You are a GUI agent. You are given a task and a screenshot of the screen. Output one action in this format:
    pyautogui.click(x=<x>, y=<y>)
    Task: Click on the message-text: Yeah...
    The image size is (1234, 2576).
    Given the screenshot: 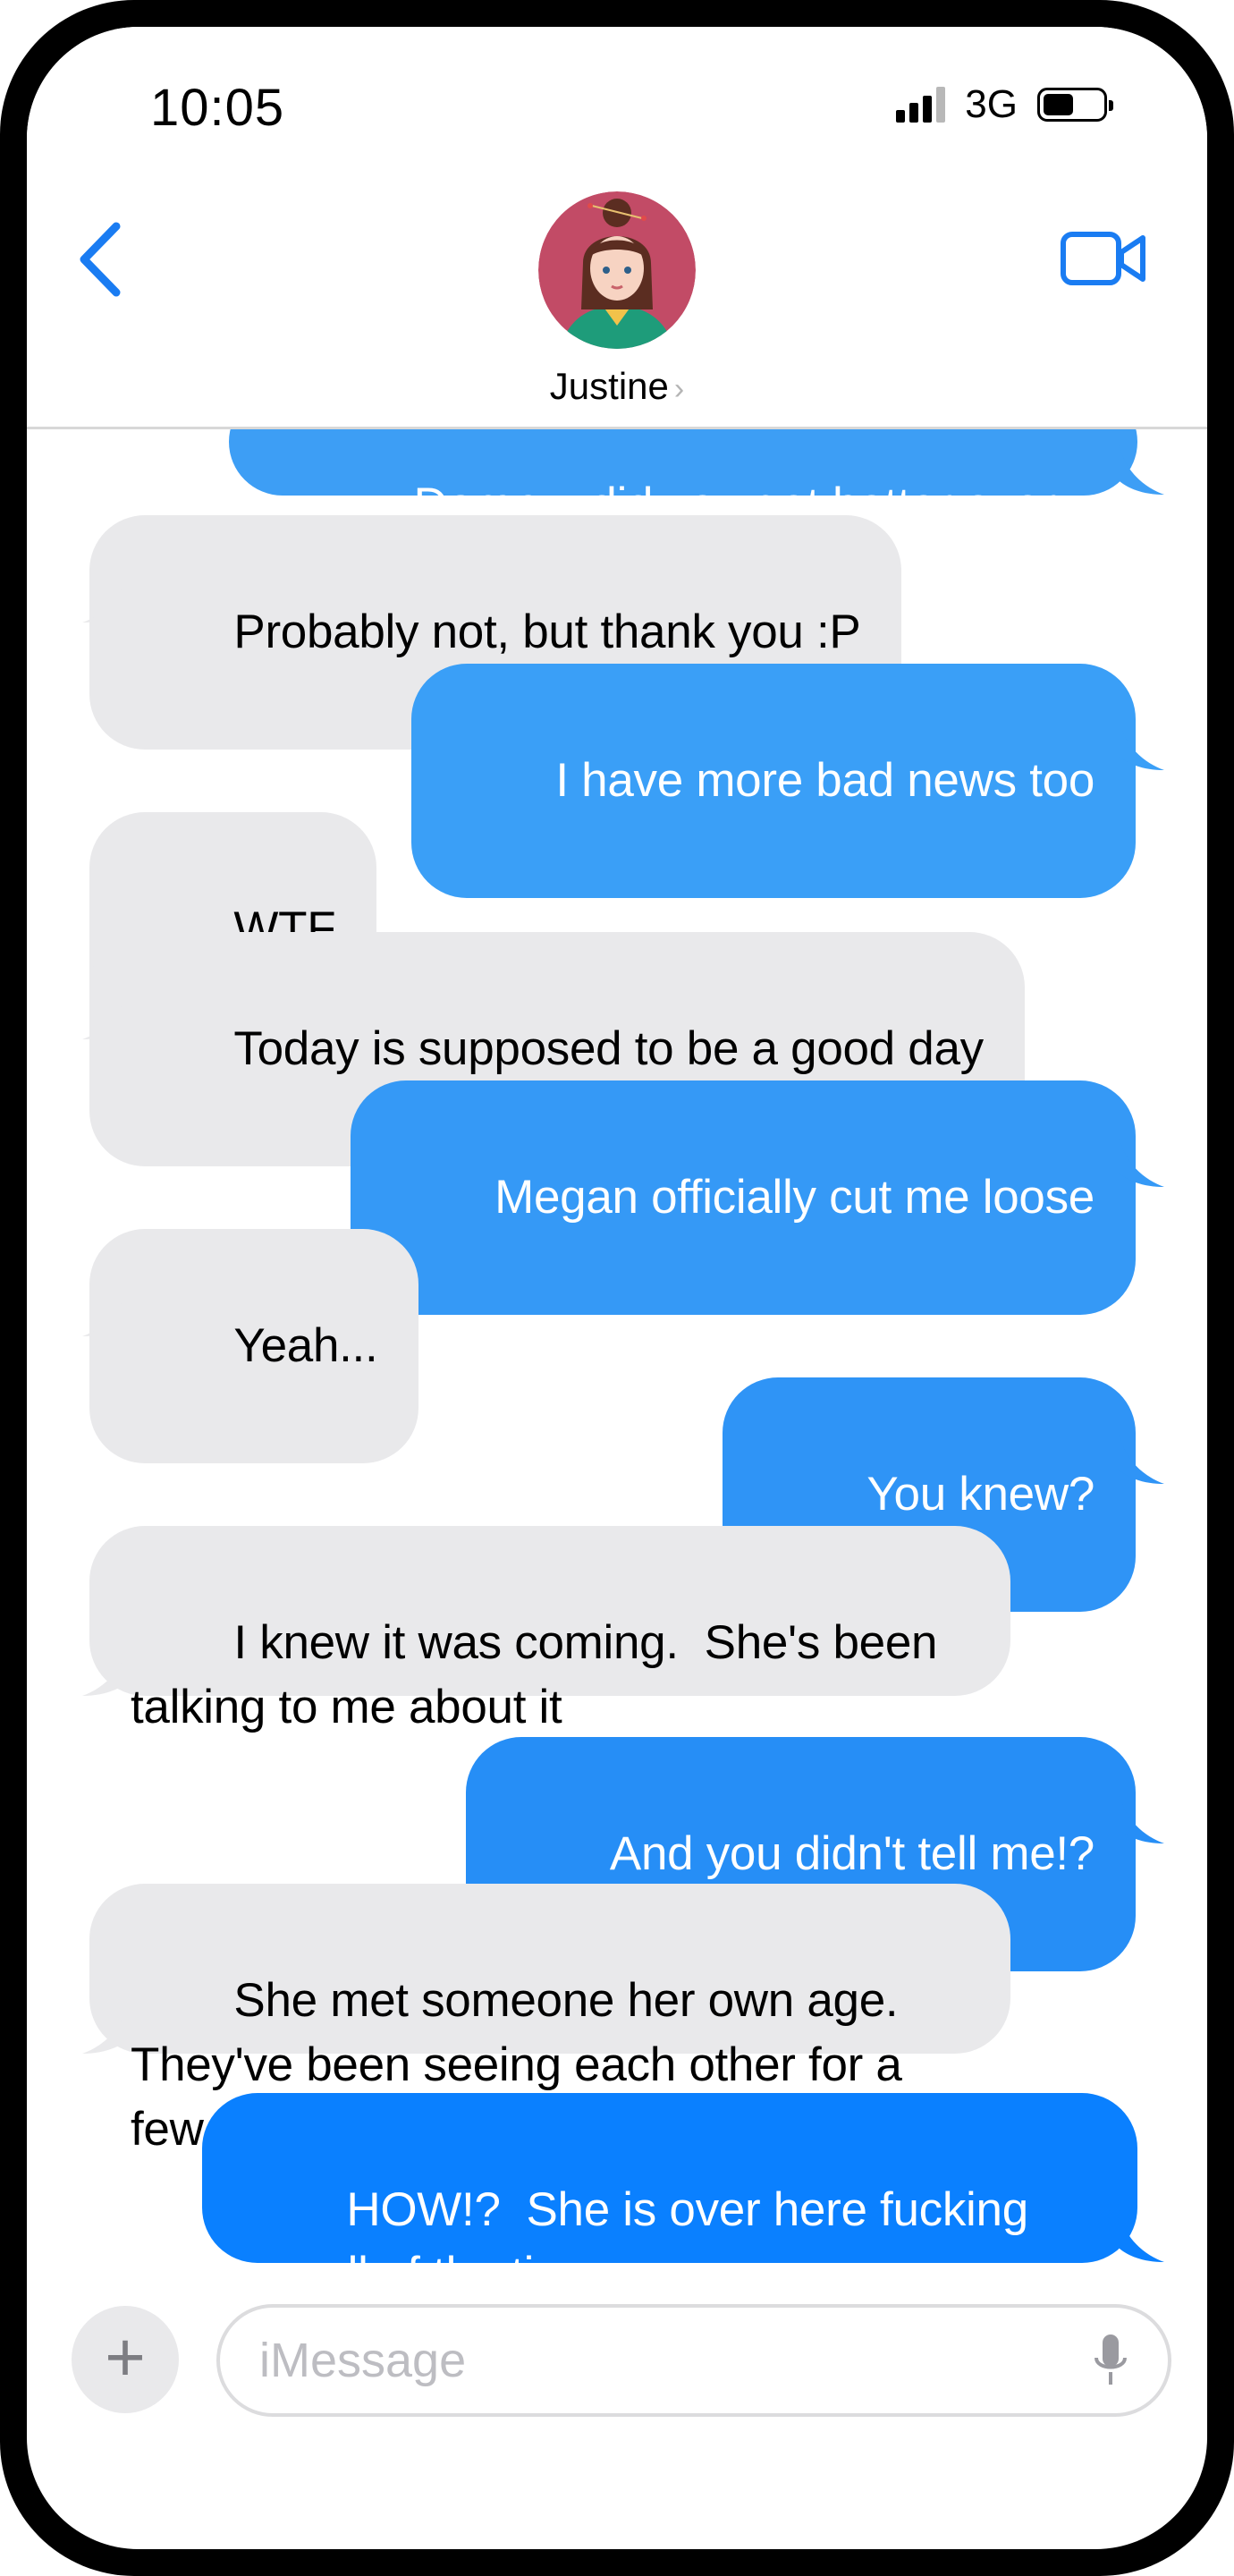 What is the action you would take?
    pyautogui.click(x=305, y=1345)
    